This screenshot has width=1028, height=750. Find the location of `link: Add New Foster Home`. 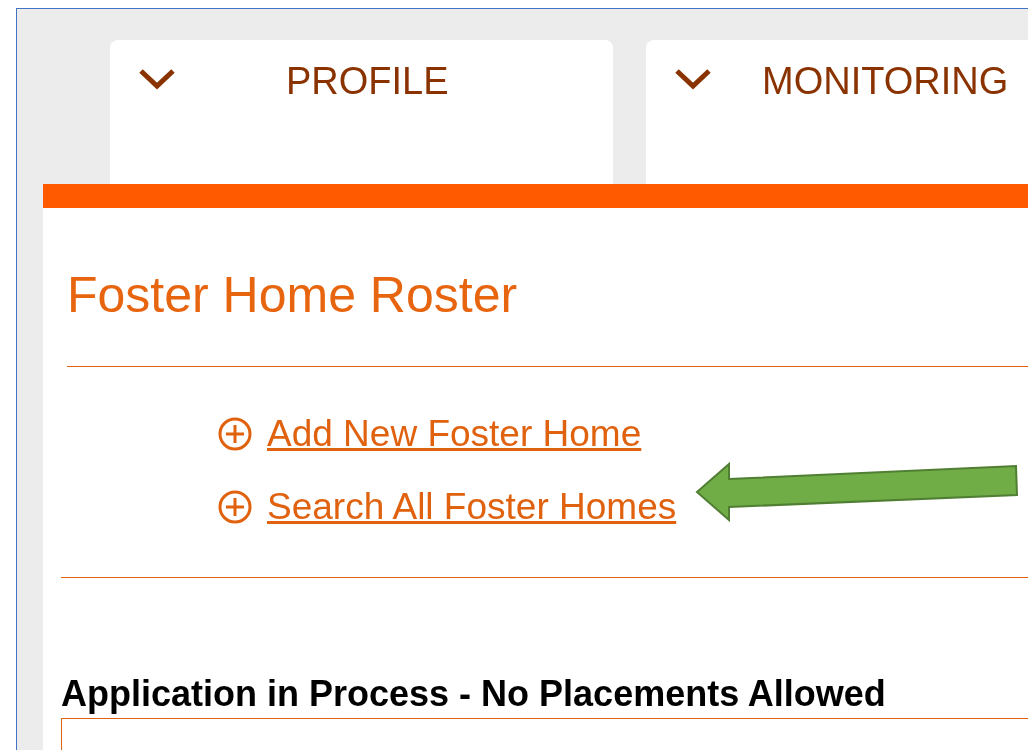

link: Add New Foster Home is located at coordinates (454, 433).